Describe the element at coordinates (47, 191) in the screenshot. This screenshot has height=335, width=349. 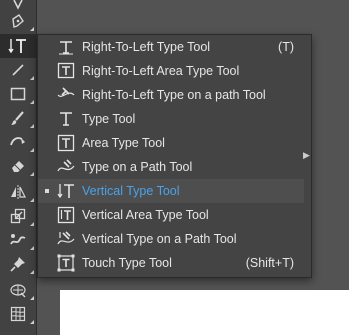
I see `selected-bullet-icon` at that location.